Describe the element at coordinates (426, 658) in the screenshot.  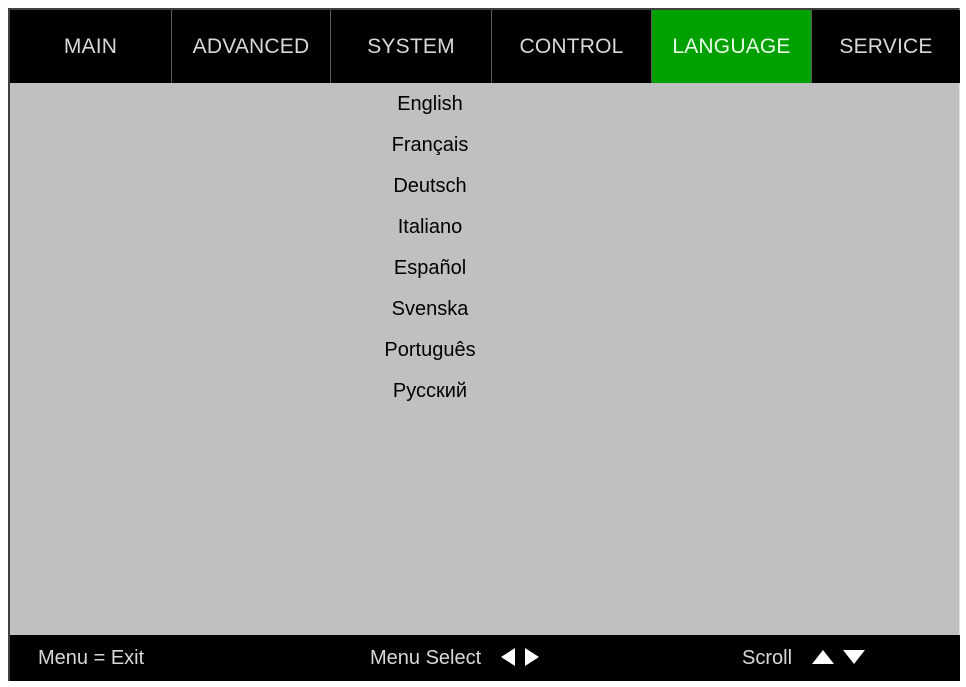
I see `menu-select-label: Menu Select` at that location.